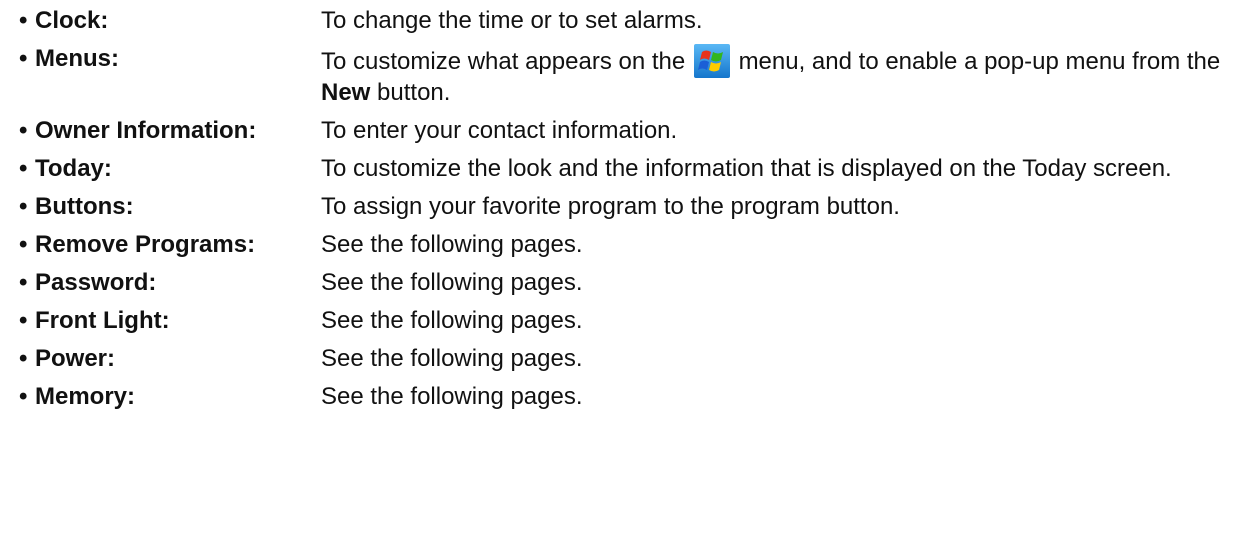 Image resolution: width=1235 pixels, height=546 pixels. Describe the element at coordinates (624, 396) in the screenshot. I see `list-item-memory: • Memory: See the following pages.` at that location.